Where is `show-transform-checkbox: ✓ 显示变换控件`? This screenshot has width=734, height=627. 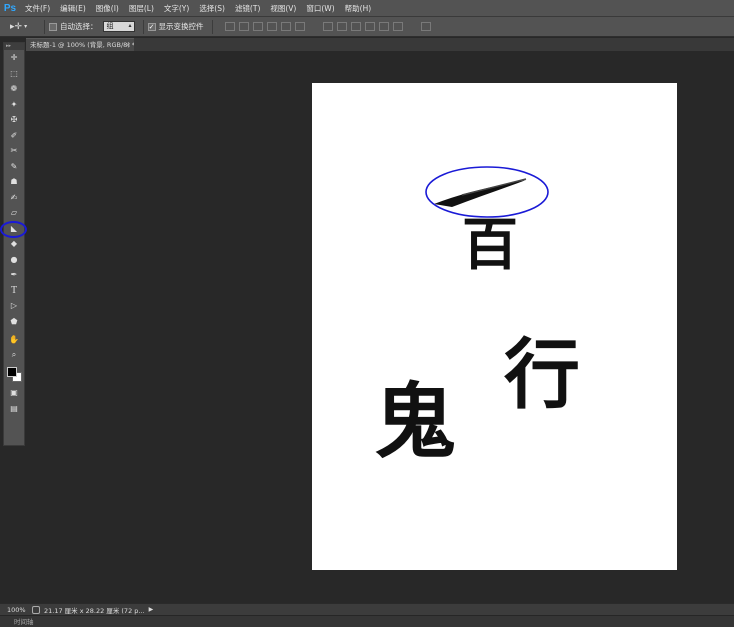
show-transform-checkbox: ✓ 显示变换控件 is located at coordinates (175, 26).